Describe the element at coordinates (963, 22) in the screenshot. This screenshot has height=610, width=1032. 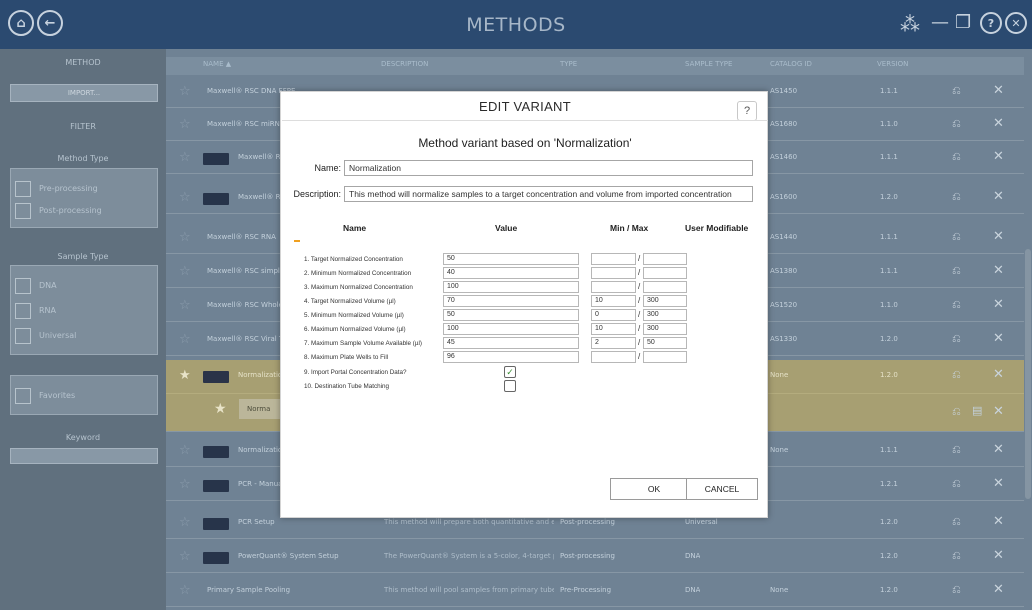
I see `restore-window-icon: ❐` at that location.